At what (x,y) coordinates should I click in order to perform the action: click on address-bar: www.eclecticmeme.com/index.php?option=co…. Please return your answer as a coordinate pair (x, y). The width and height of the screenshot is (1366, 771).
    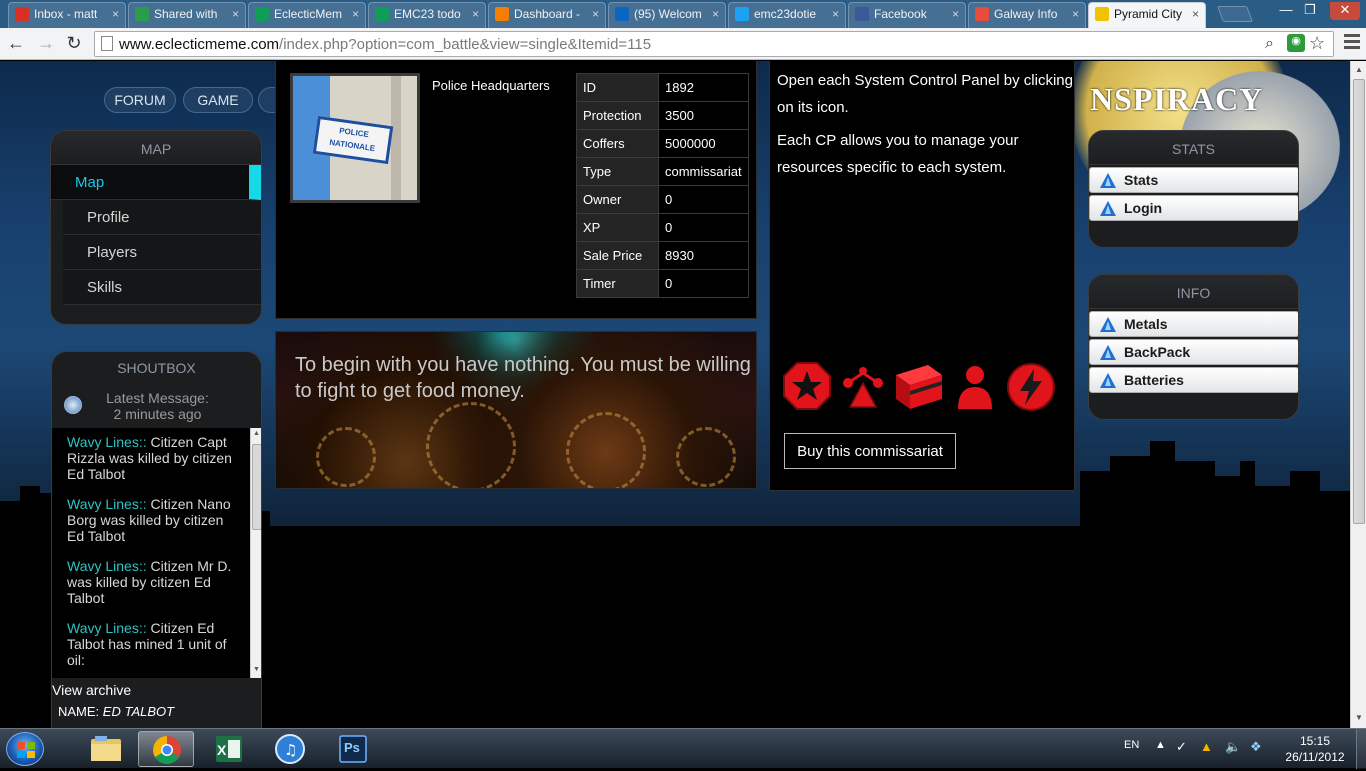
    Looking at the image, I should click on (714, 44).